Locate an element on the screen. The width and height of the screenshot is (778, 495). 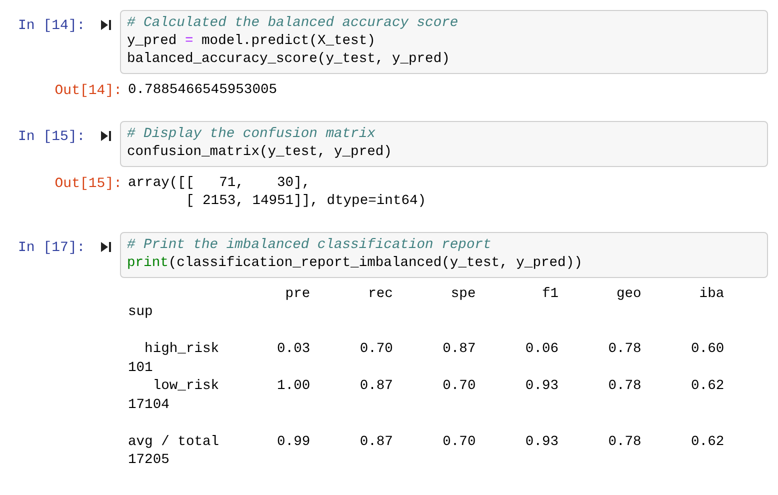
output-line: 17104 is located at coordinates (149, 405).